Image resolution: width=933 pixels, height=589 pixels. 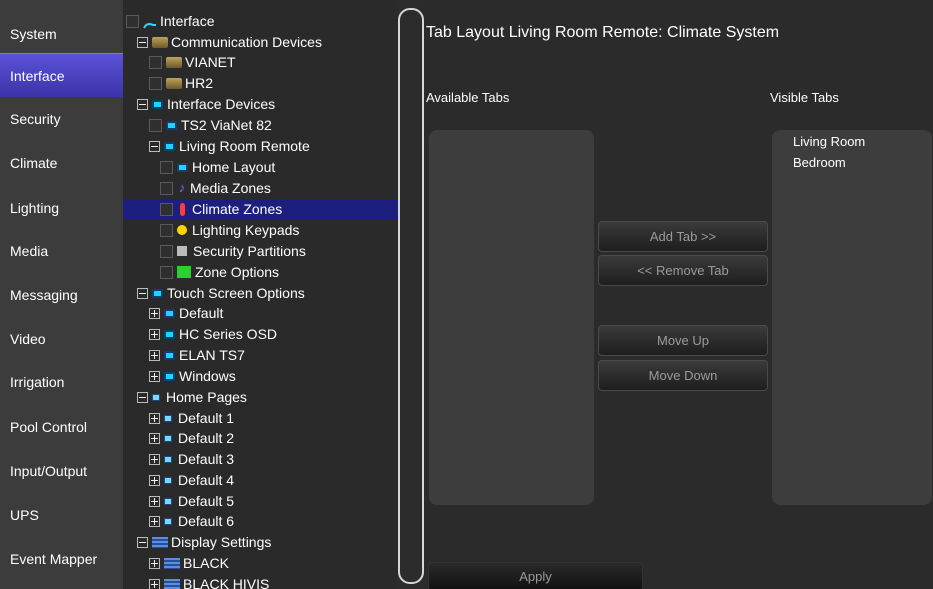 What do you see at coordinates (191, 501) in the screenshot?
I see `tree-node-default-5: Default 5` at bounding box center [191, 501].